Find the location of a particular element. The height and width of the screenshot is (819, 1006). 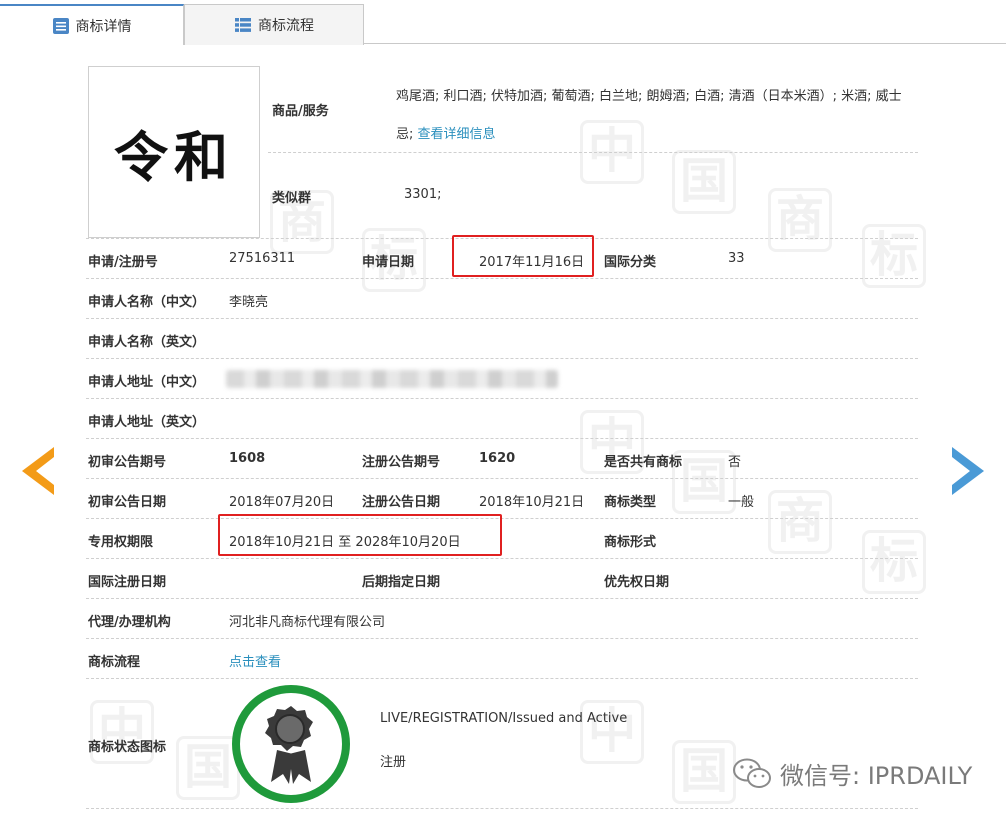

document-list-icon is located at coordinates (61, 26).